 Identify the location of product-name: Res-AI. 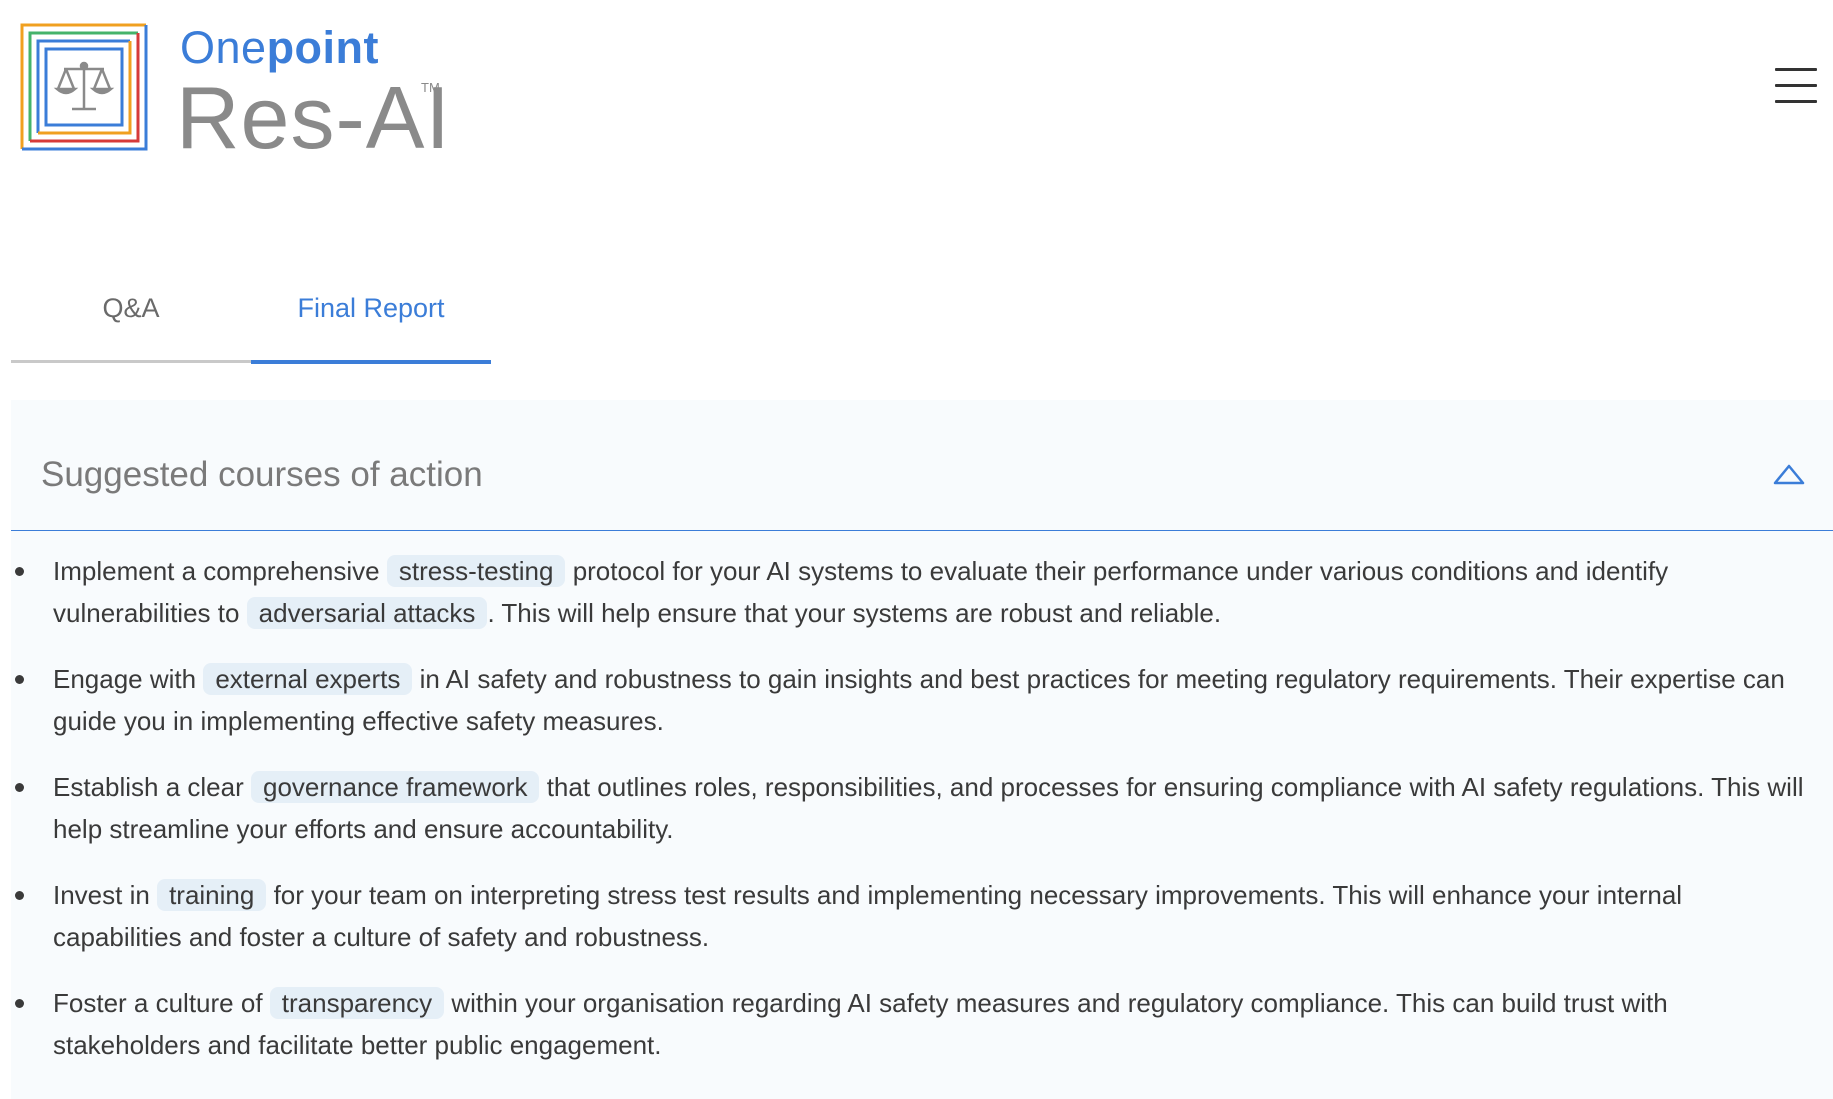
(313, 117).